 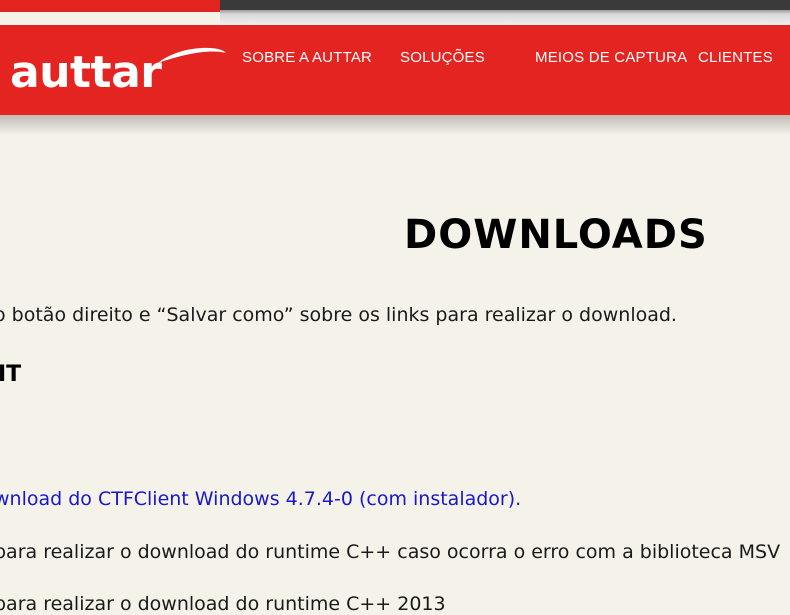 I want to click on logo-text: auttar, so click(x=86, y=72).